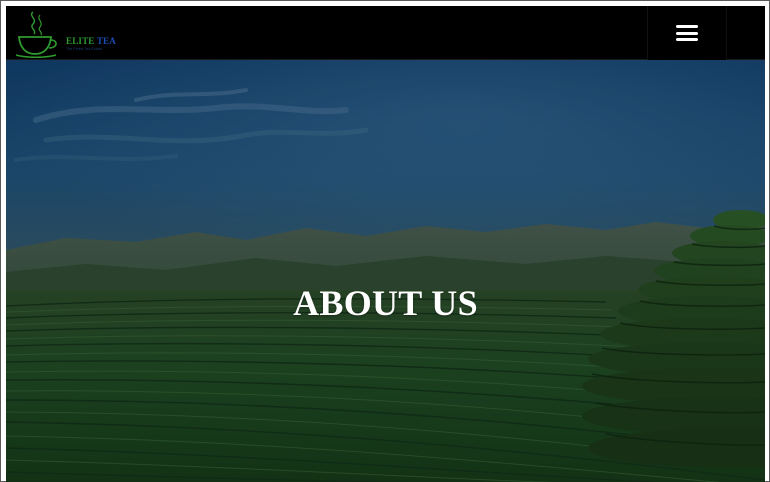  I want to click on teacup-icon, so click(36, 35).